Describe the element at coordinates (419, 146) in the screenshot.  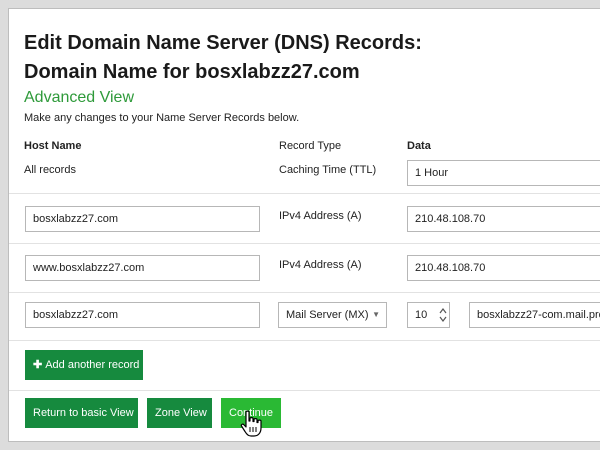
I see `column-header-data: Data` at that location.